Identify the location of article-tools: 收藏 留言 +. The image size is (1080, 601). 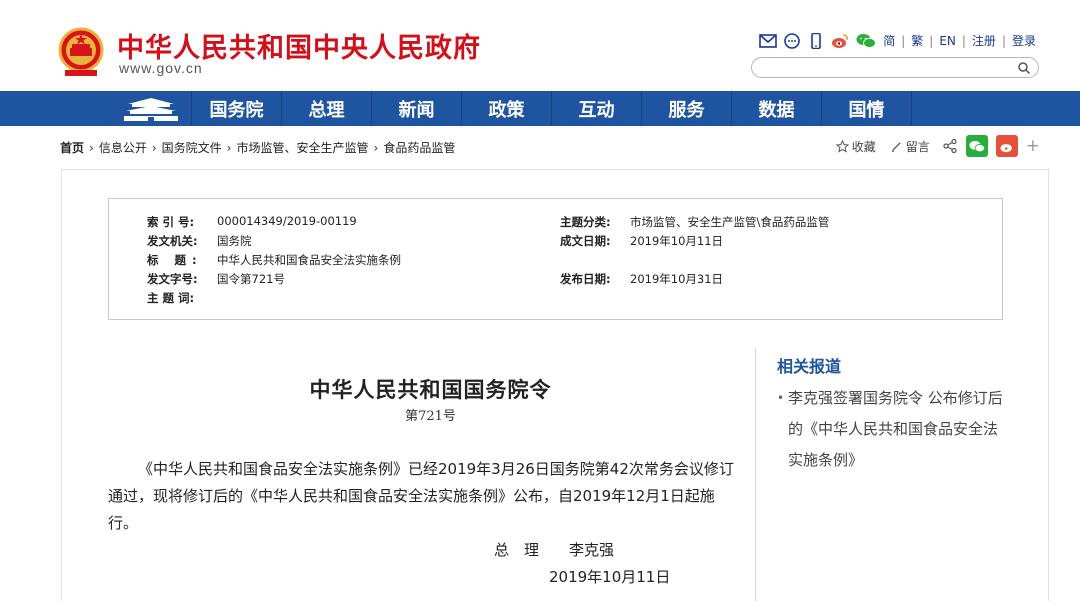
(937, 146).